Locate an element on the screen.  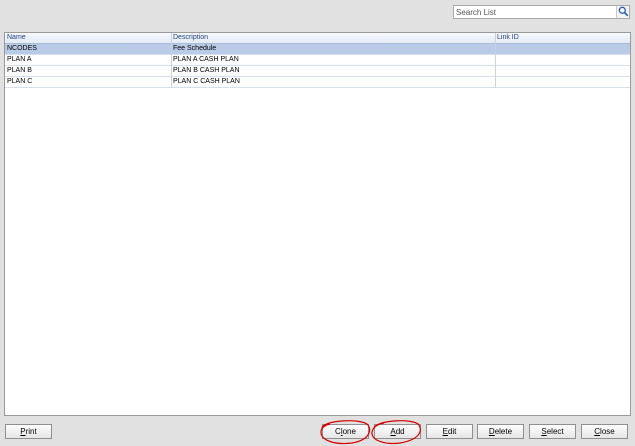
cell-description: PLAN B CASH PLAN is located at coordinates (206, 70).